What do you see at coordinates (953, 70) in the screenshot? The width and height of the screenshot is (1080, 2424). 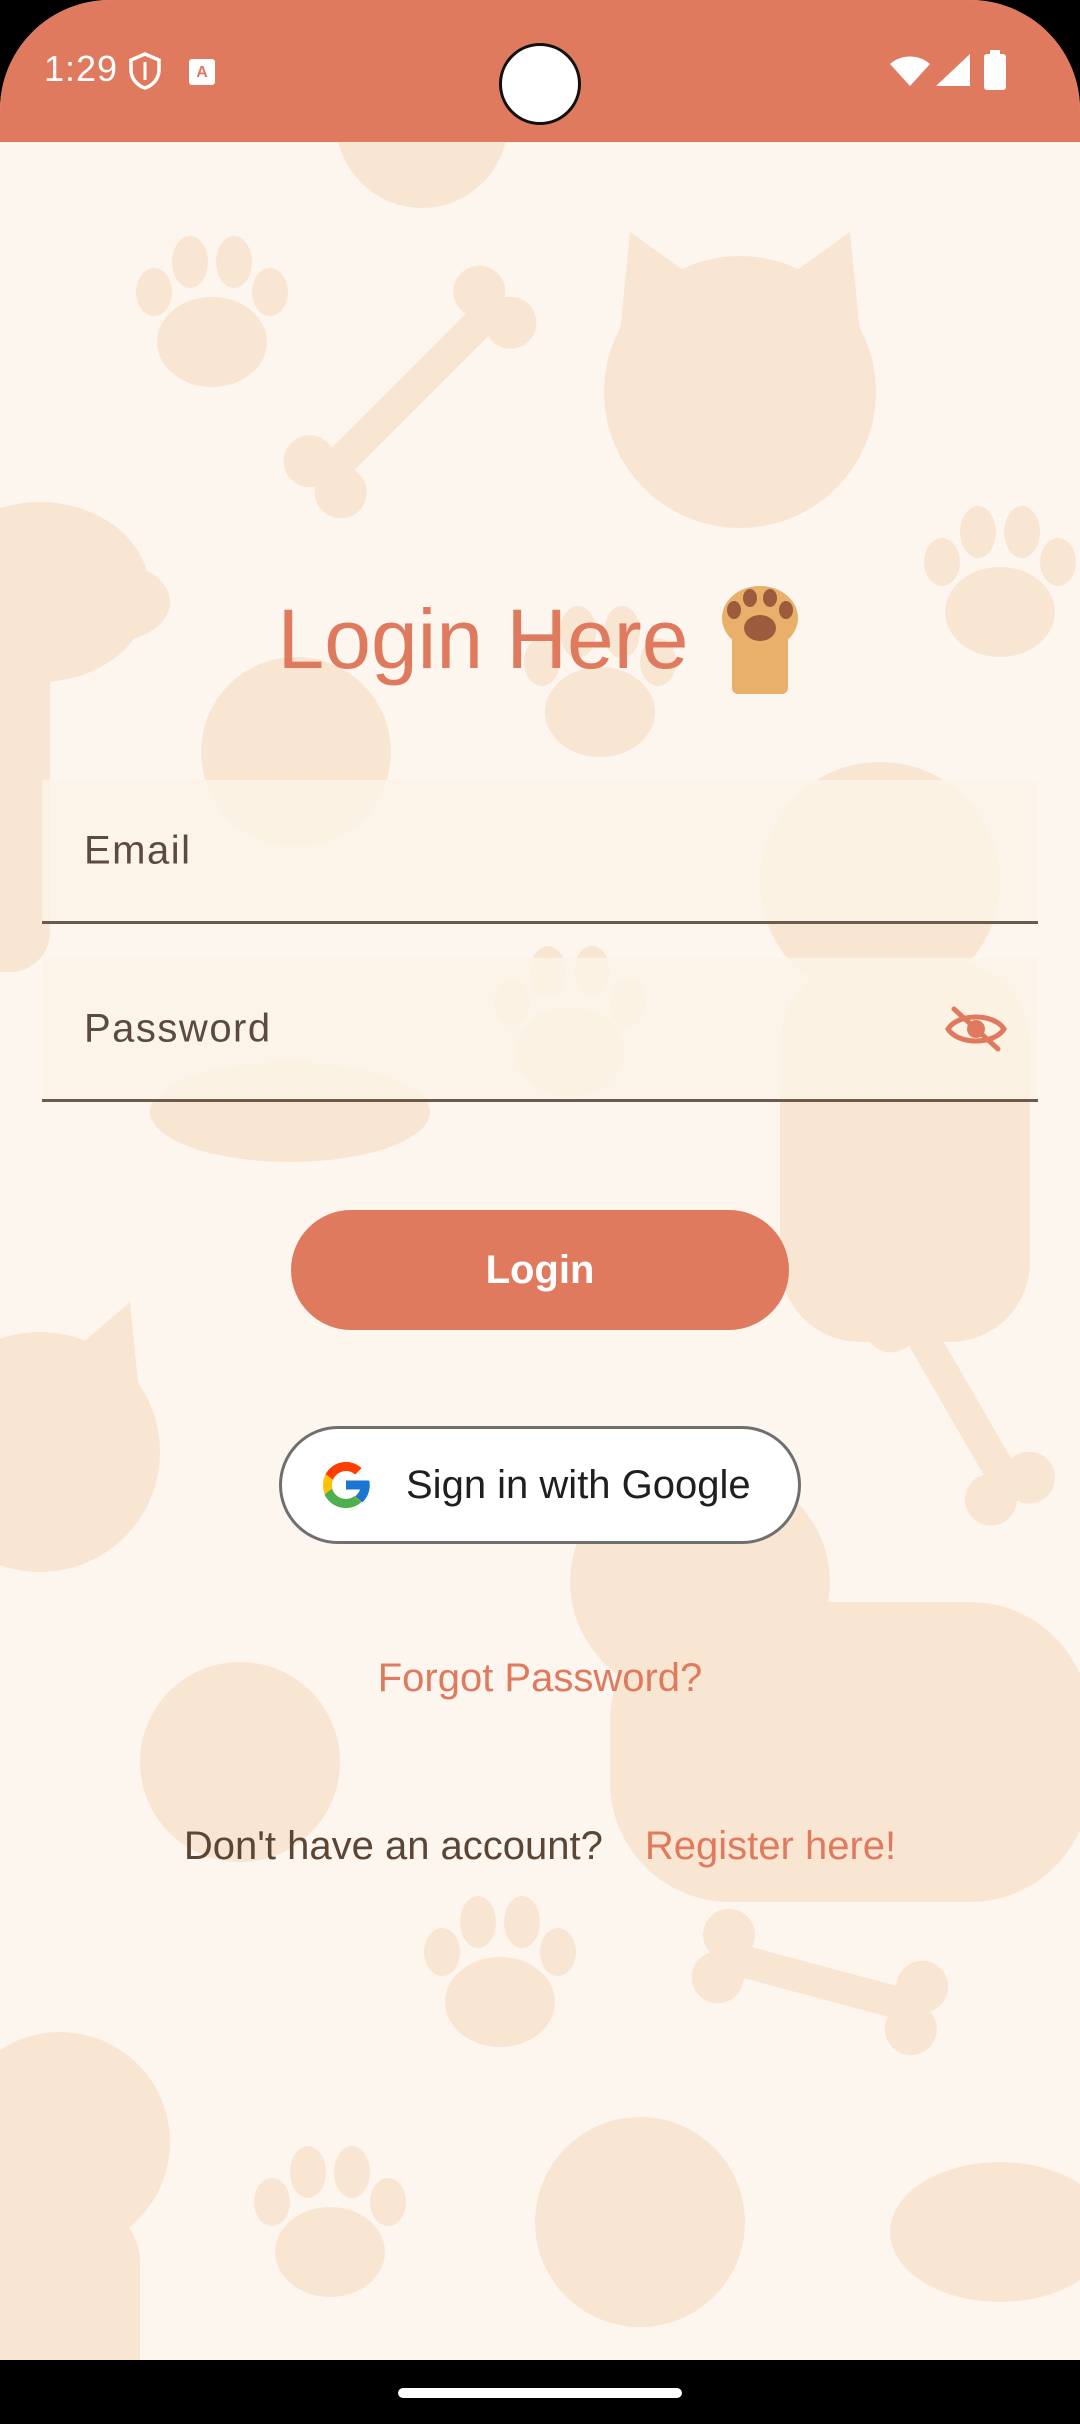 I see `signal-icon` at bounding box center [953, 70].